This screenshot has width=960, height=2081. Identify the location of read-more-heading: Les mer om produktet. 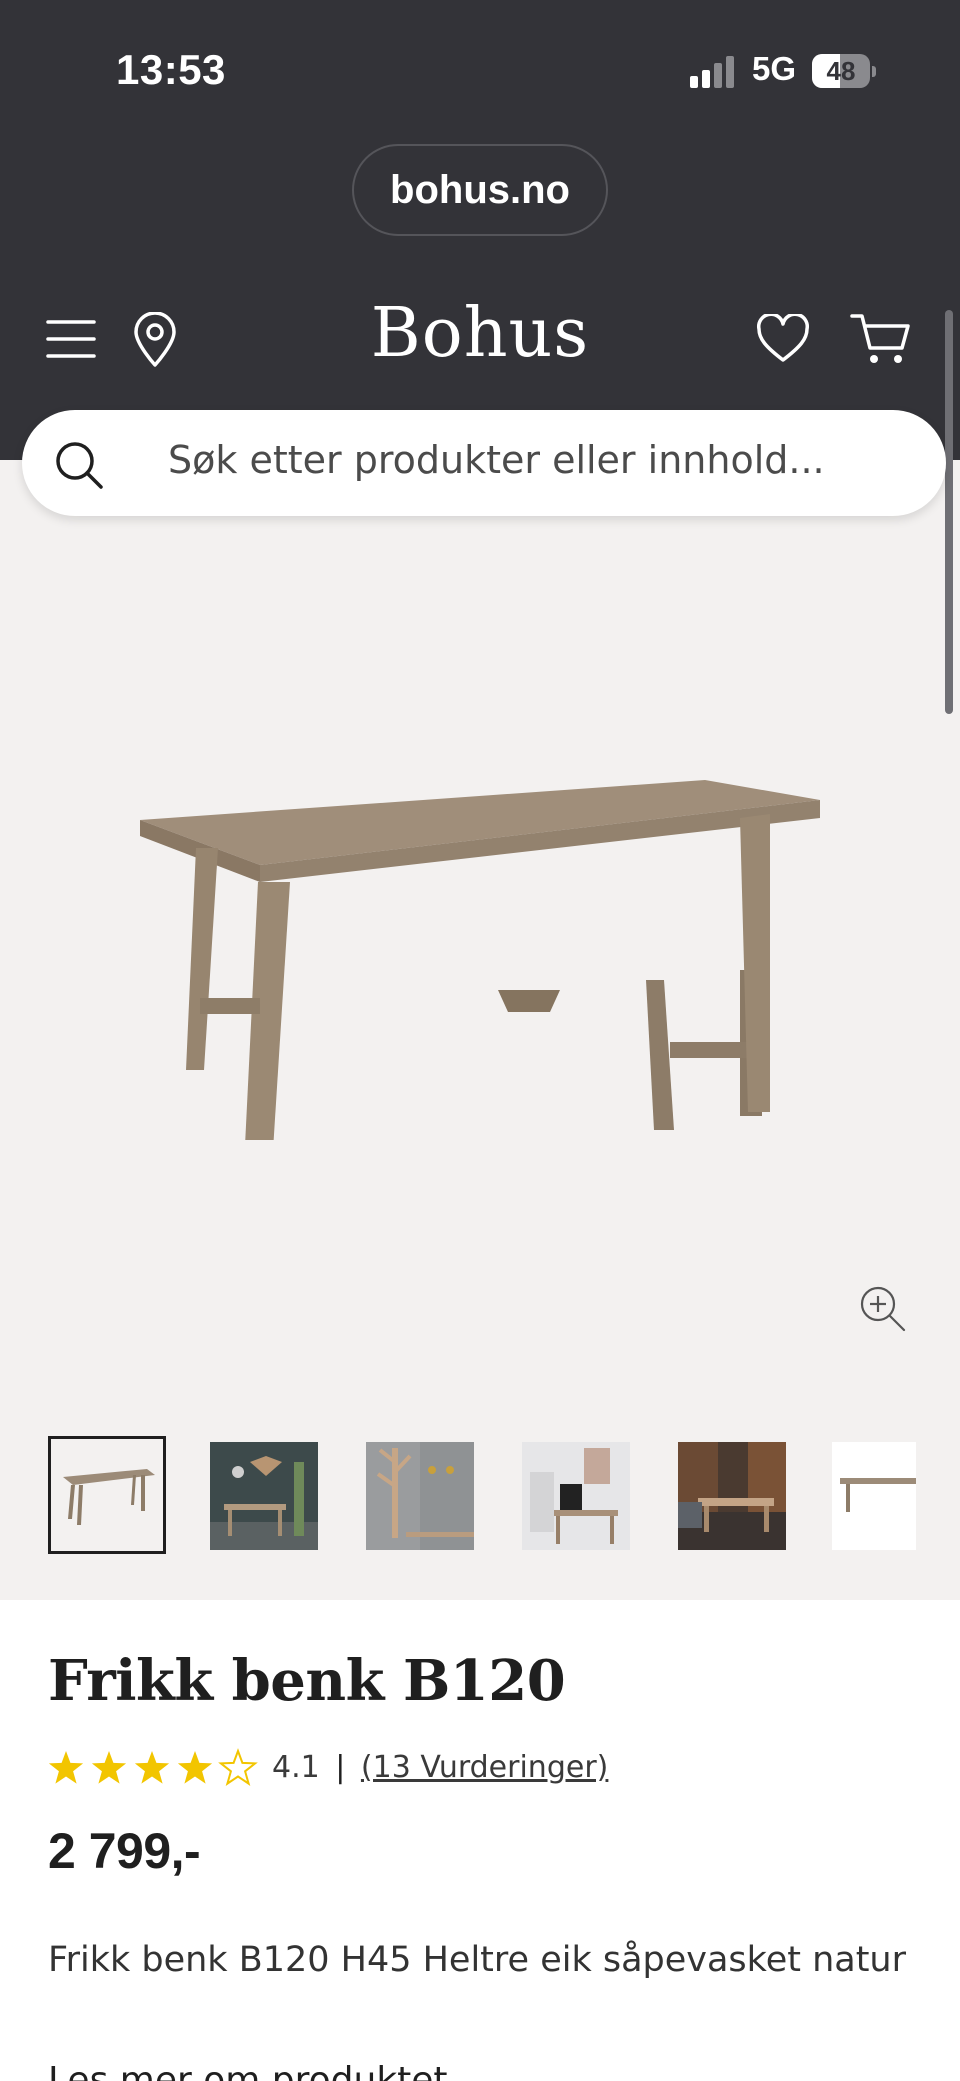
(248, 2070).